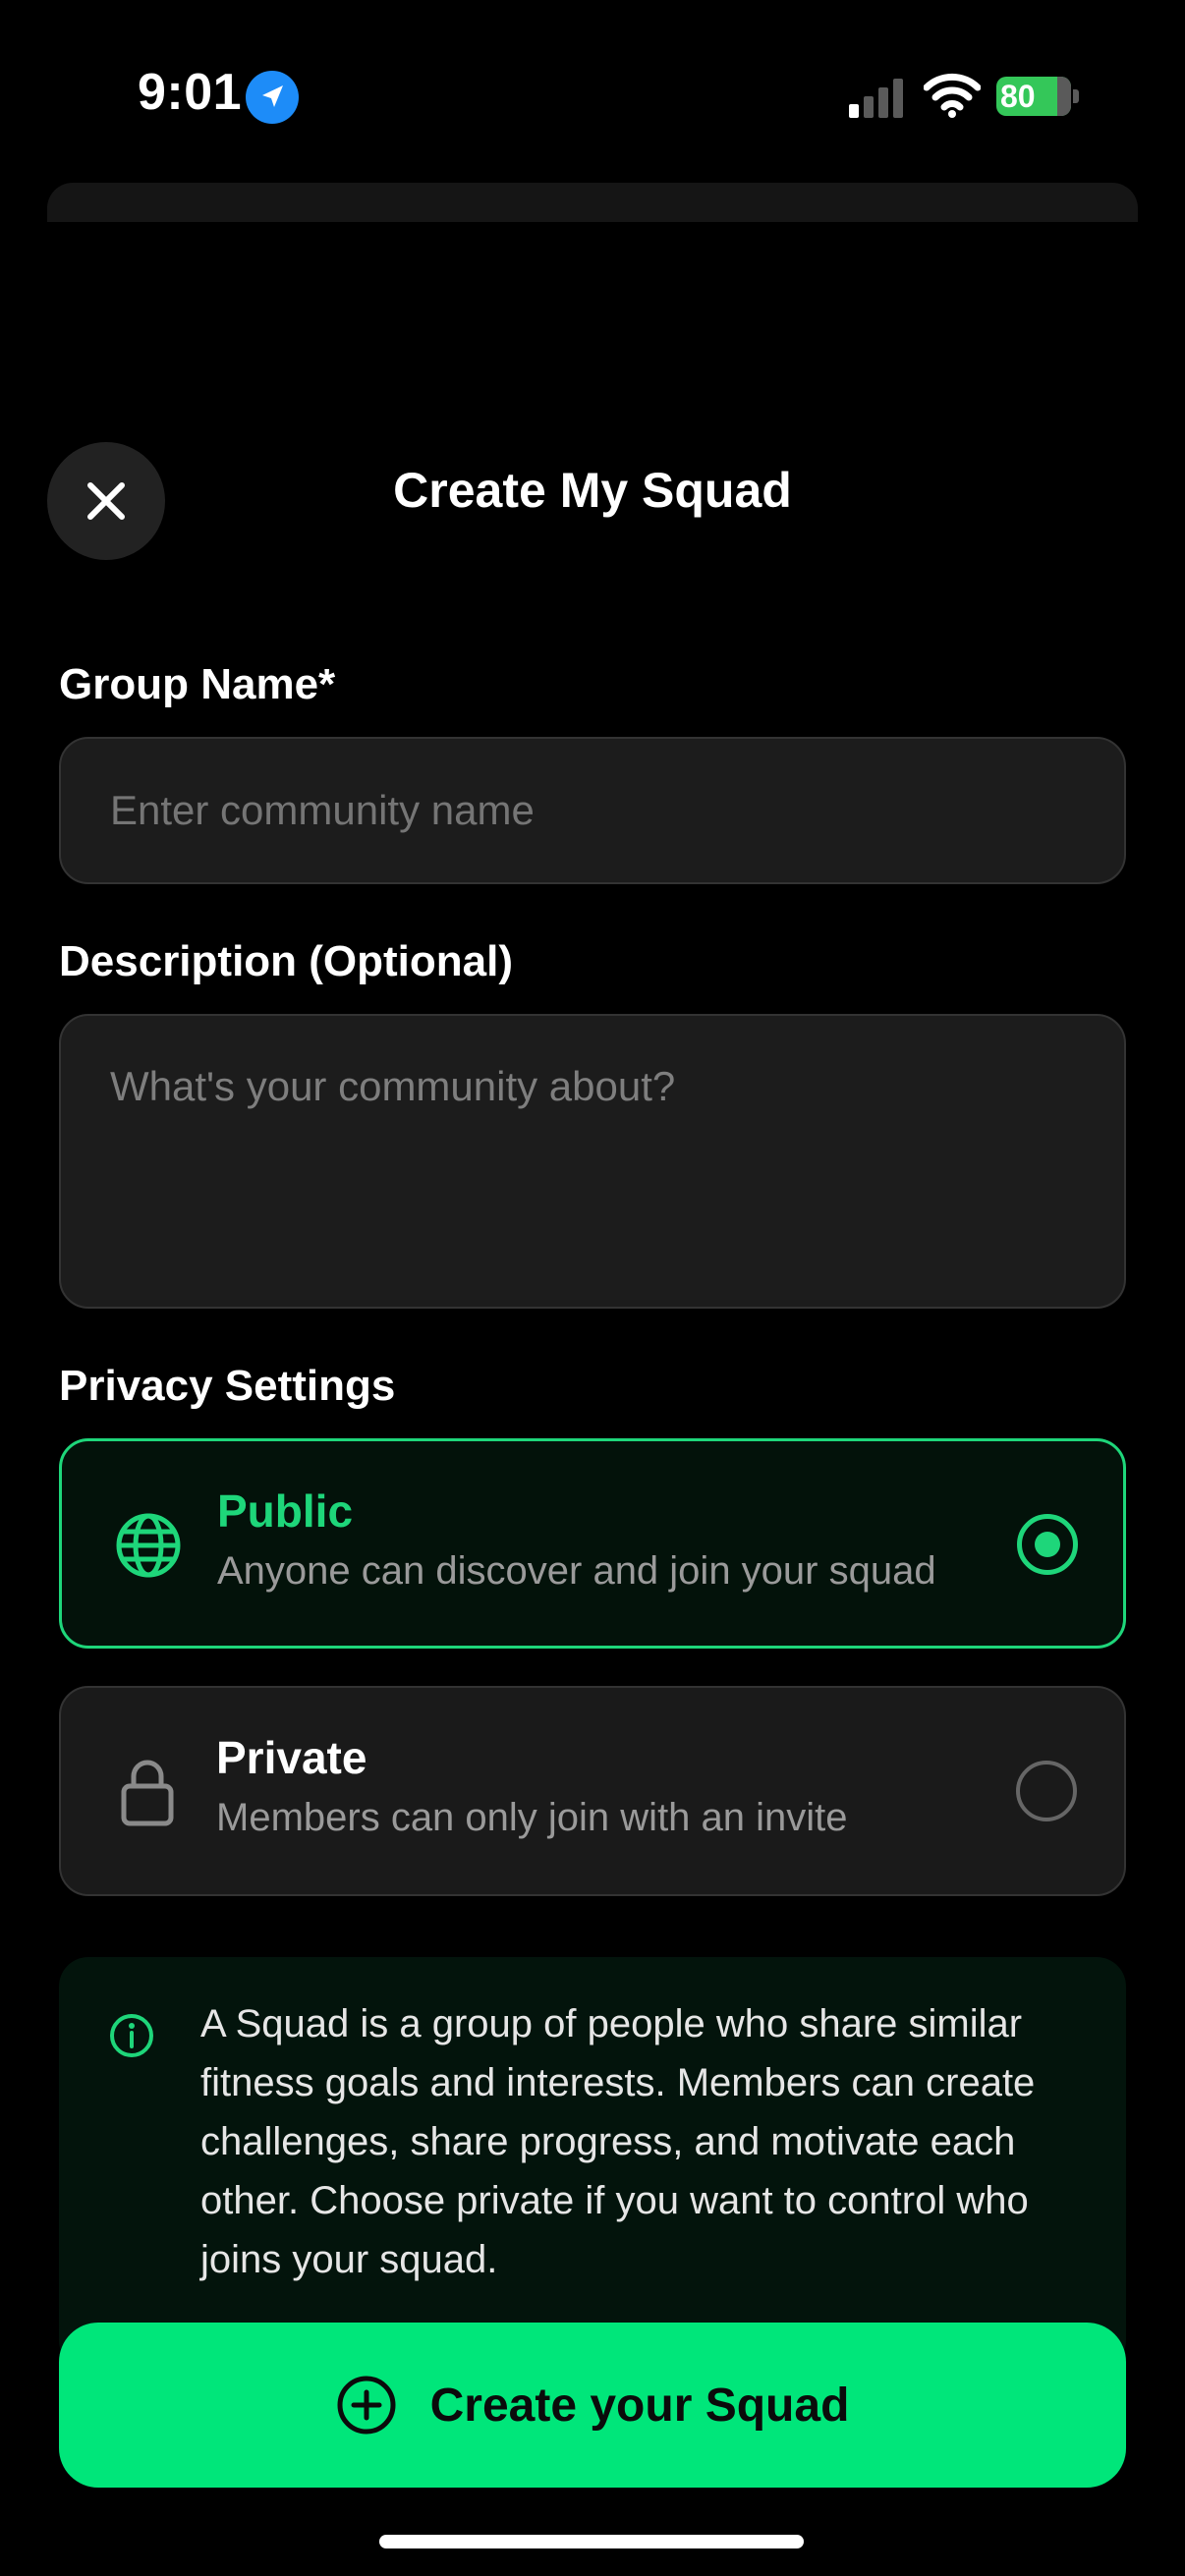 The image size is (1185, 2576). I want to click on info-icon, so click(132, 2035).